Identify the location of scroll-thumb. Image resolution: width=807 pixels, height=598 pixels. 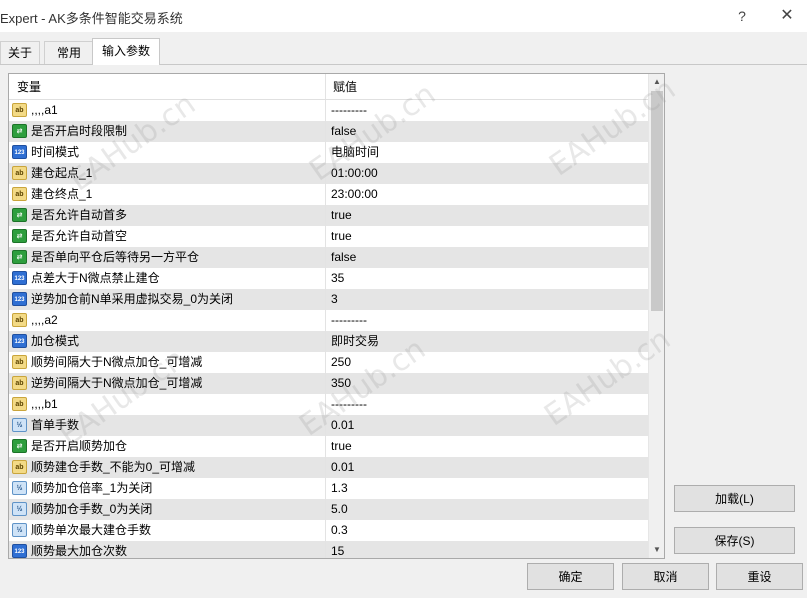
(657, 201).